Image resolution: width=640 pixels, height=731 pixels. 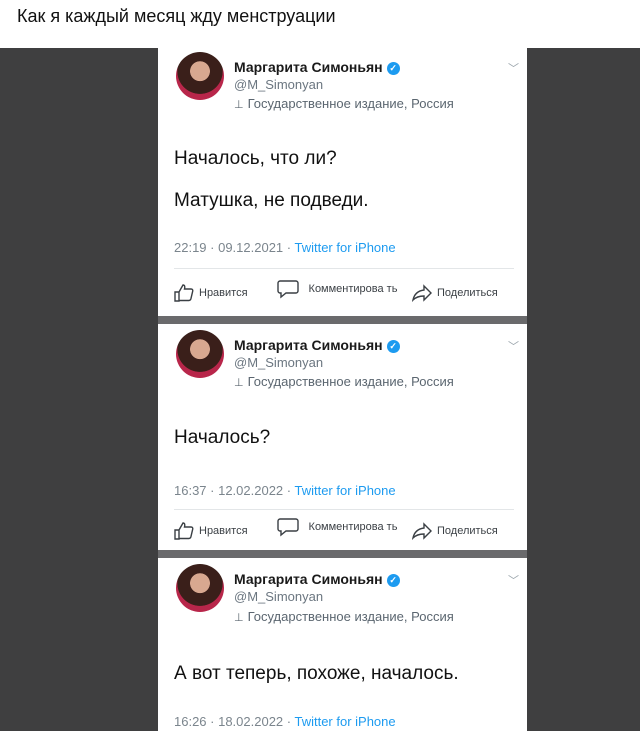 What do you see at coordinates (234, 490) in the screenshot?
I see `tweet-timestamp: 16:37 · 12.02.2022 ·` at bounding box center [234, 490].